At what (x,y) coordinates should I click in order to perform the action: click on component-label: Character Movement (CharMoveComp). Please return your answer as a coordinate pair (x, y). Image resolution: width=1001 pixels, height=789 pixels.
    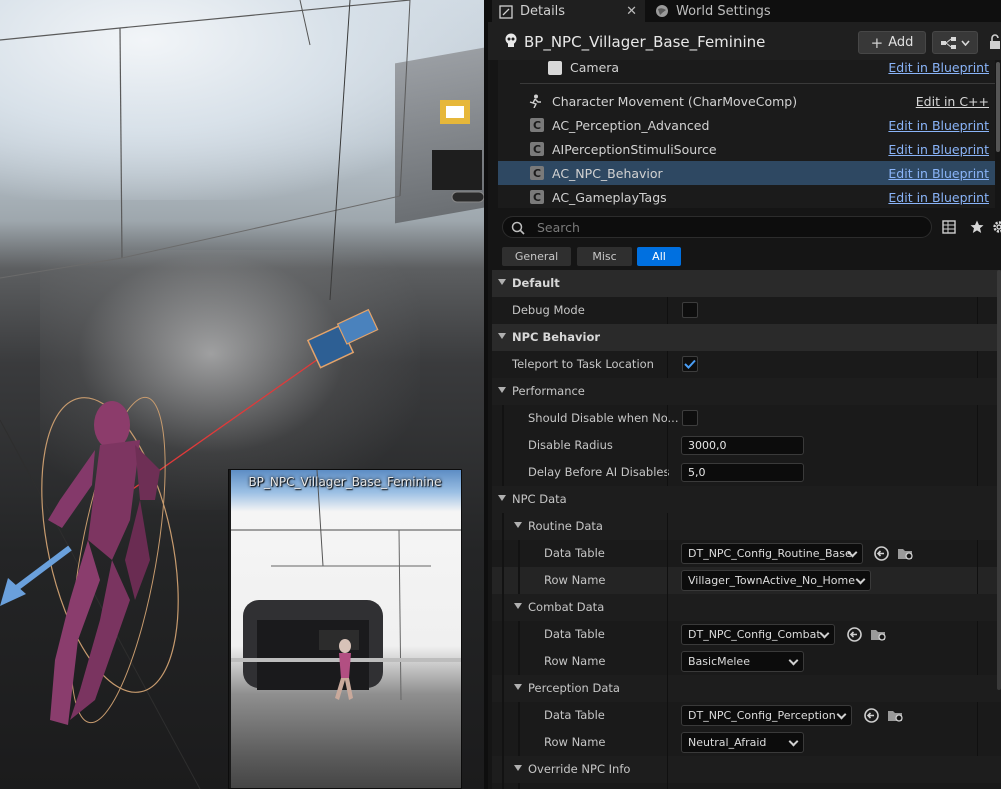
    Looking at the image, I should click on (675, 101).